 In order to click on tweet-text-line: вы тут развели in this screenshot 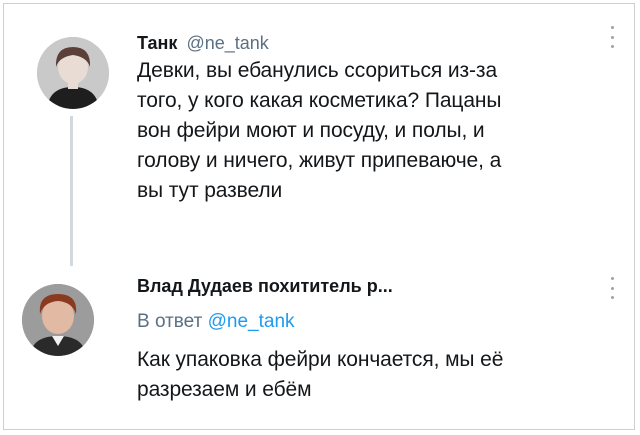, I will do `click(210, 190)`.